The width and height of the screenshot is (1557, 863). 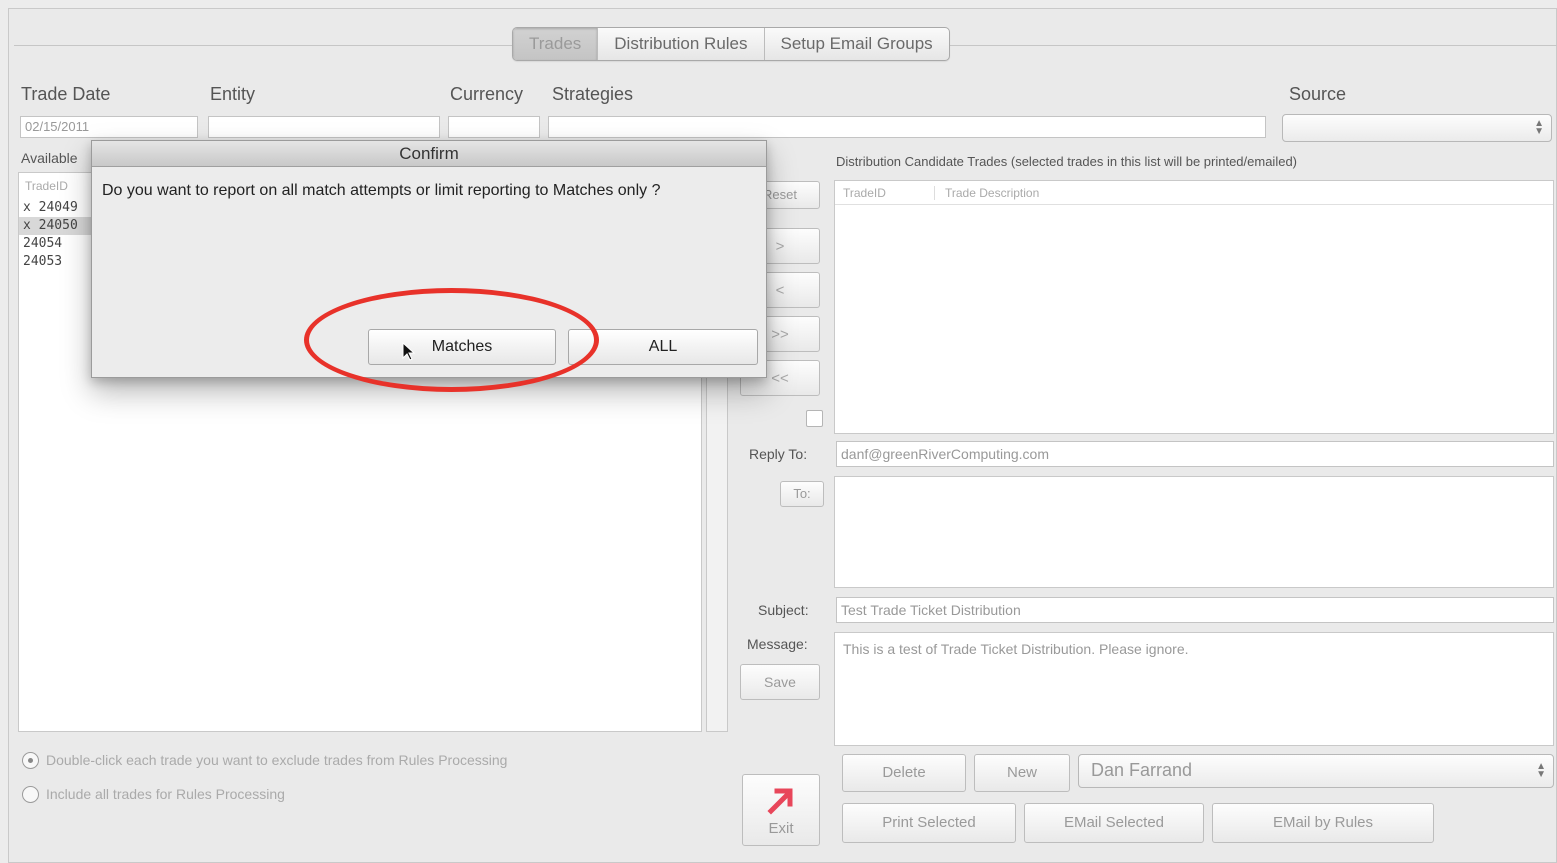 I want to click on radio-dot-icon, so click(x=30, y=760).